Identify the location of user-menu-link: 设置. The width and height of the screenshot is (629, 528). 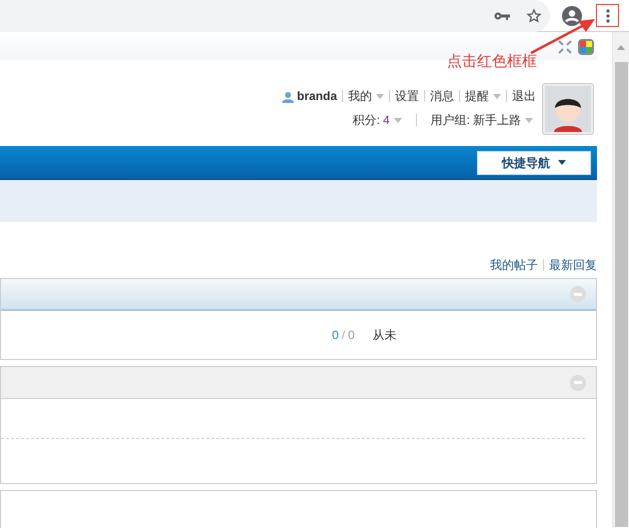
(407, 96).